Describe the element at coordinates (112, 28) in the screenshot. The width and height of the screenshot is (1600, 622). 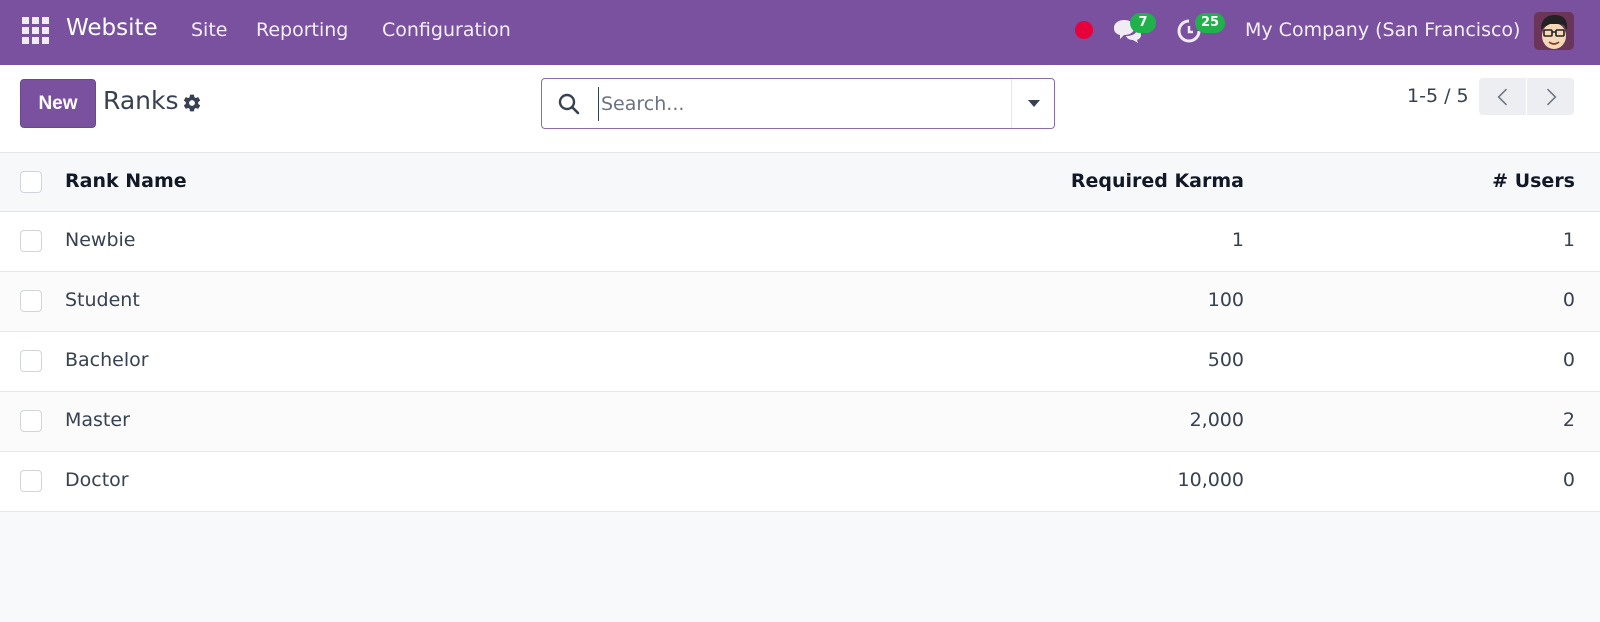
I see `app-name: Website` at that location.